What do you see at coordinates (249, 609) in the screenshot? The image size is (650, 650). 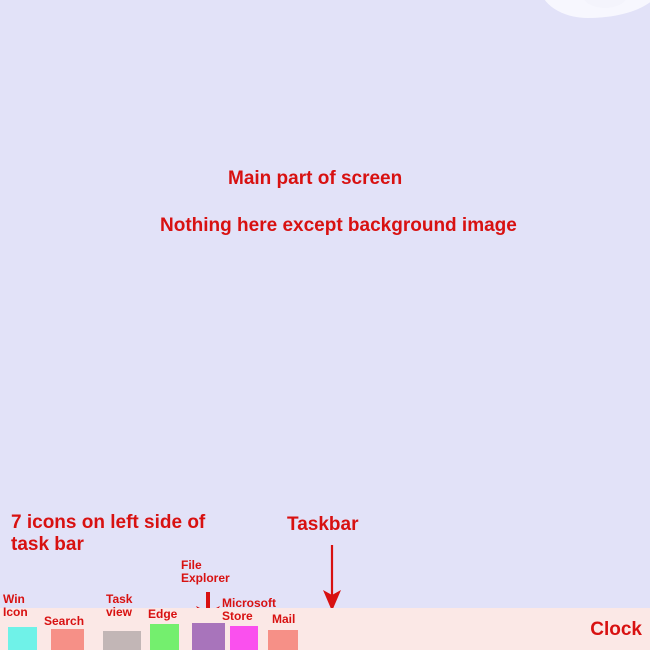 I see `taskbar-icon-label-microsoft-store: Microsoft Store` at bounding box center [249, 609].